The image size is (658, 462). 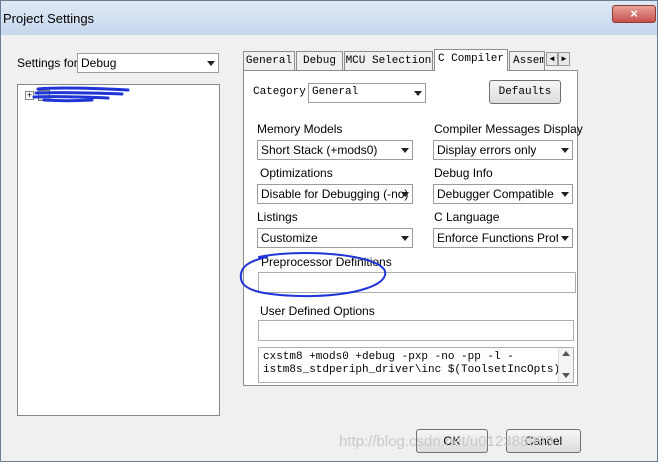 I want to click on redaction-scribble, so click(x=81, y=94).